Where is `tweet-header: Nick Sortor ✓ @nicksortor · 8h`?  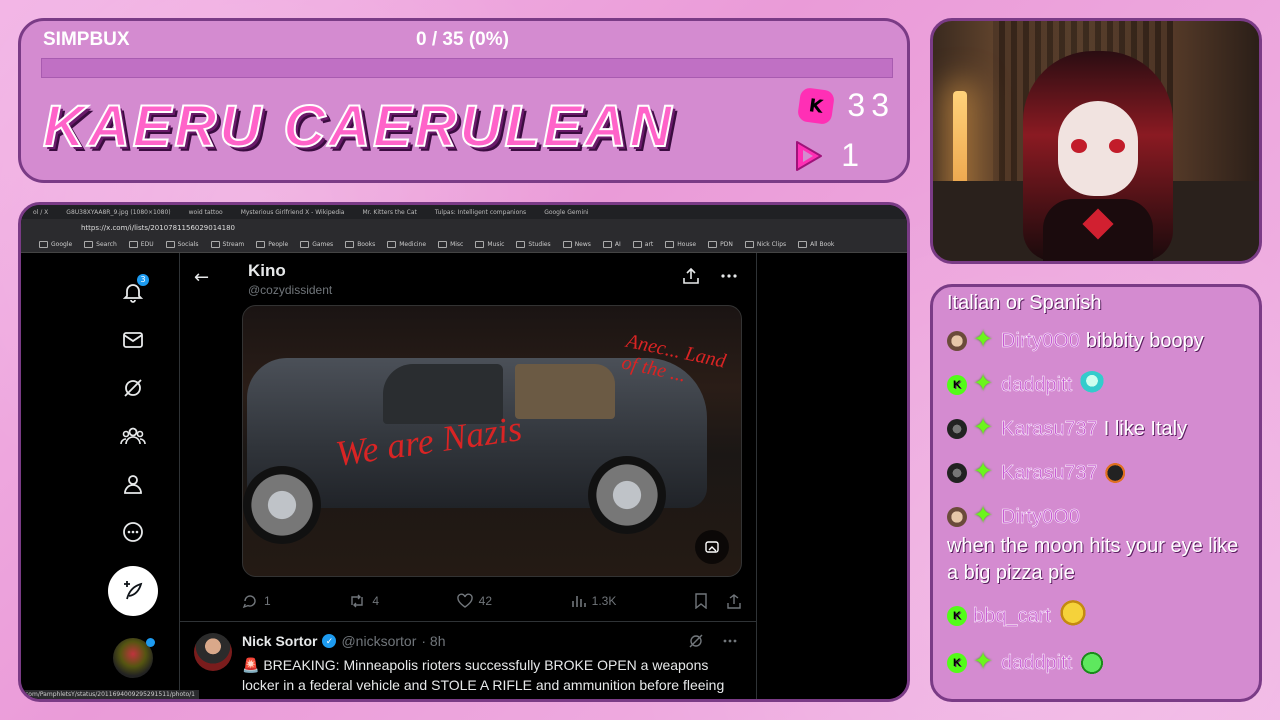 tweet-header: Nick Sortor ✓ @nicksortor · 8h is located at coordinates (344, 641).